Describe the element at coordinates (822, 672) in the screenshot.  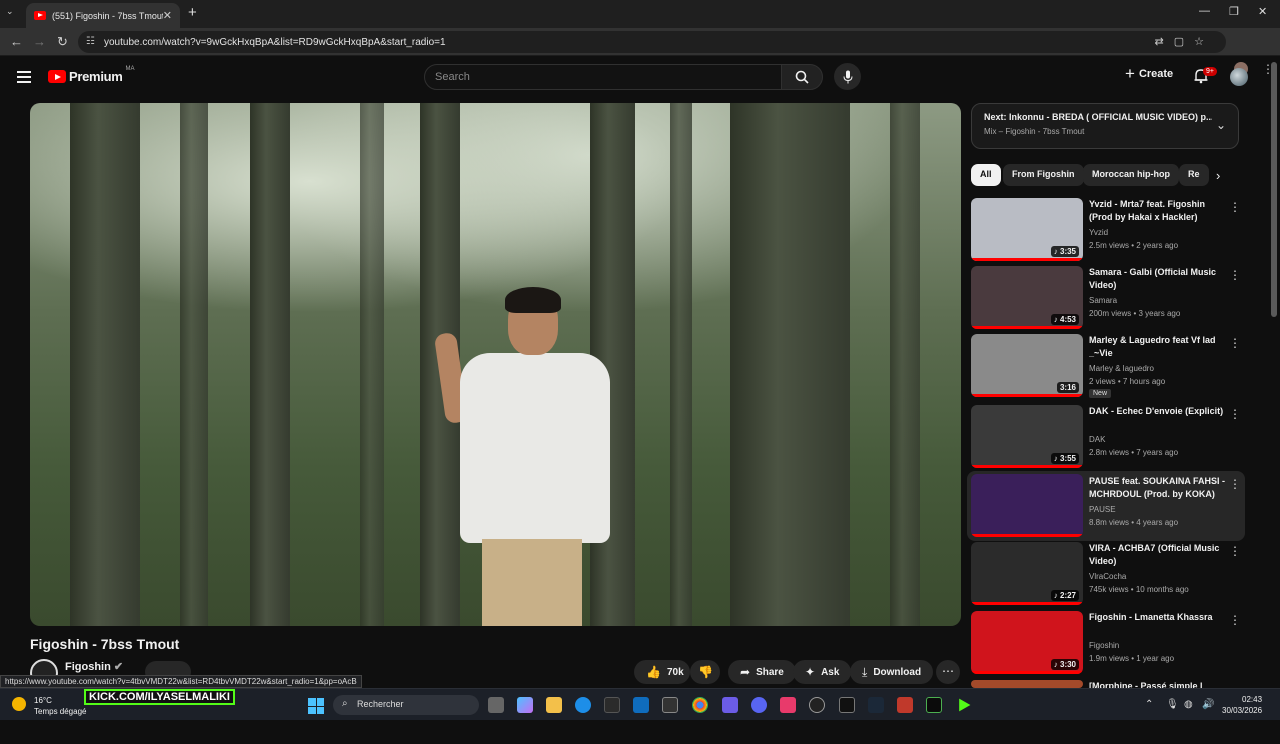
I see `ask-button: ✦ Ask` at that location.